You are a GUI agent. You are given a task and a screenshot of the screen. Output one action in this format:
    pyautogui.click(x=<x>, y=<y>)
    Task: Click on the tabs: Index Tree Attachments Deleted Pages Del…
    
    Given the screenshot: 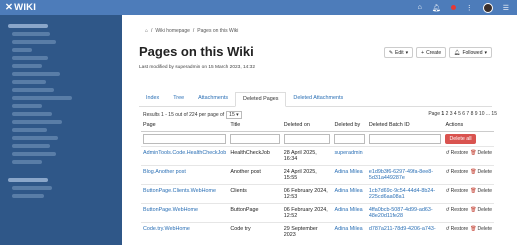 What is the action you would take?
    pyautogui.click(x=315, y=99)
    